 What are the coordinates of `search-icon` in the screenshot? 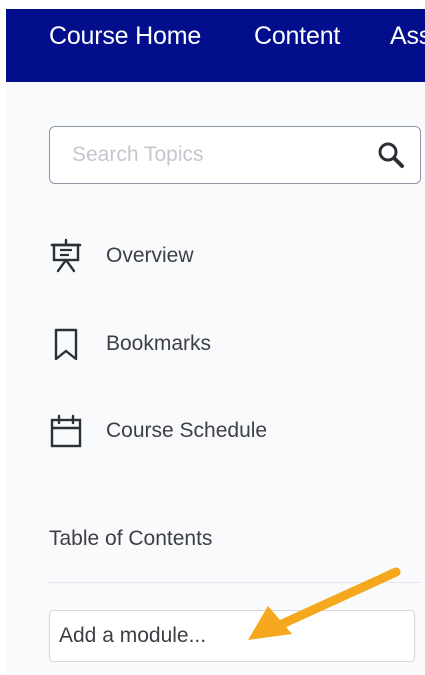 It's located at (391, 155).